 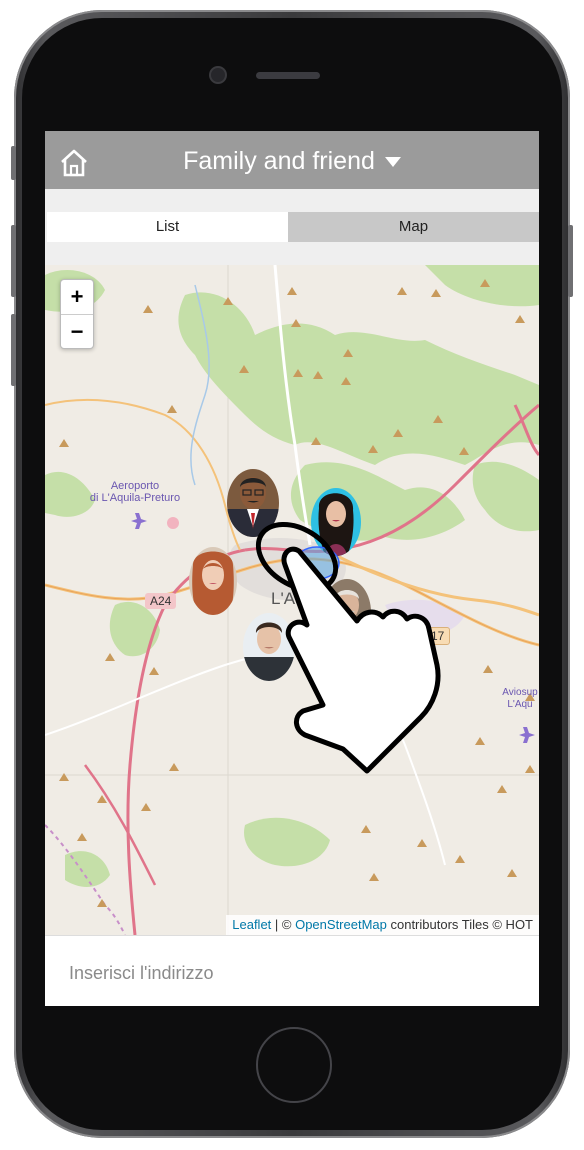 I want to click on tab-list: List, so click(x=167, y=227).